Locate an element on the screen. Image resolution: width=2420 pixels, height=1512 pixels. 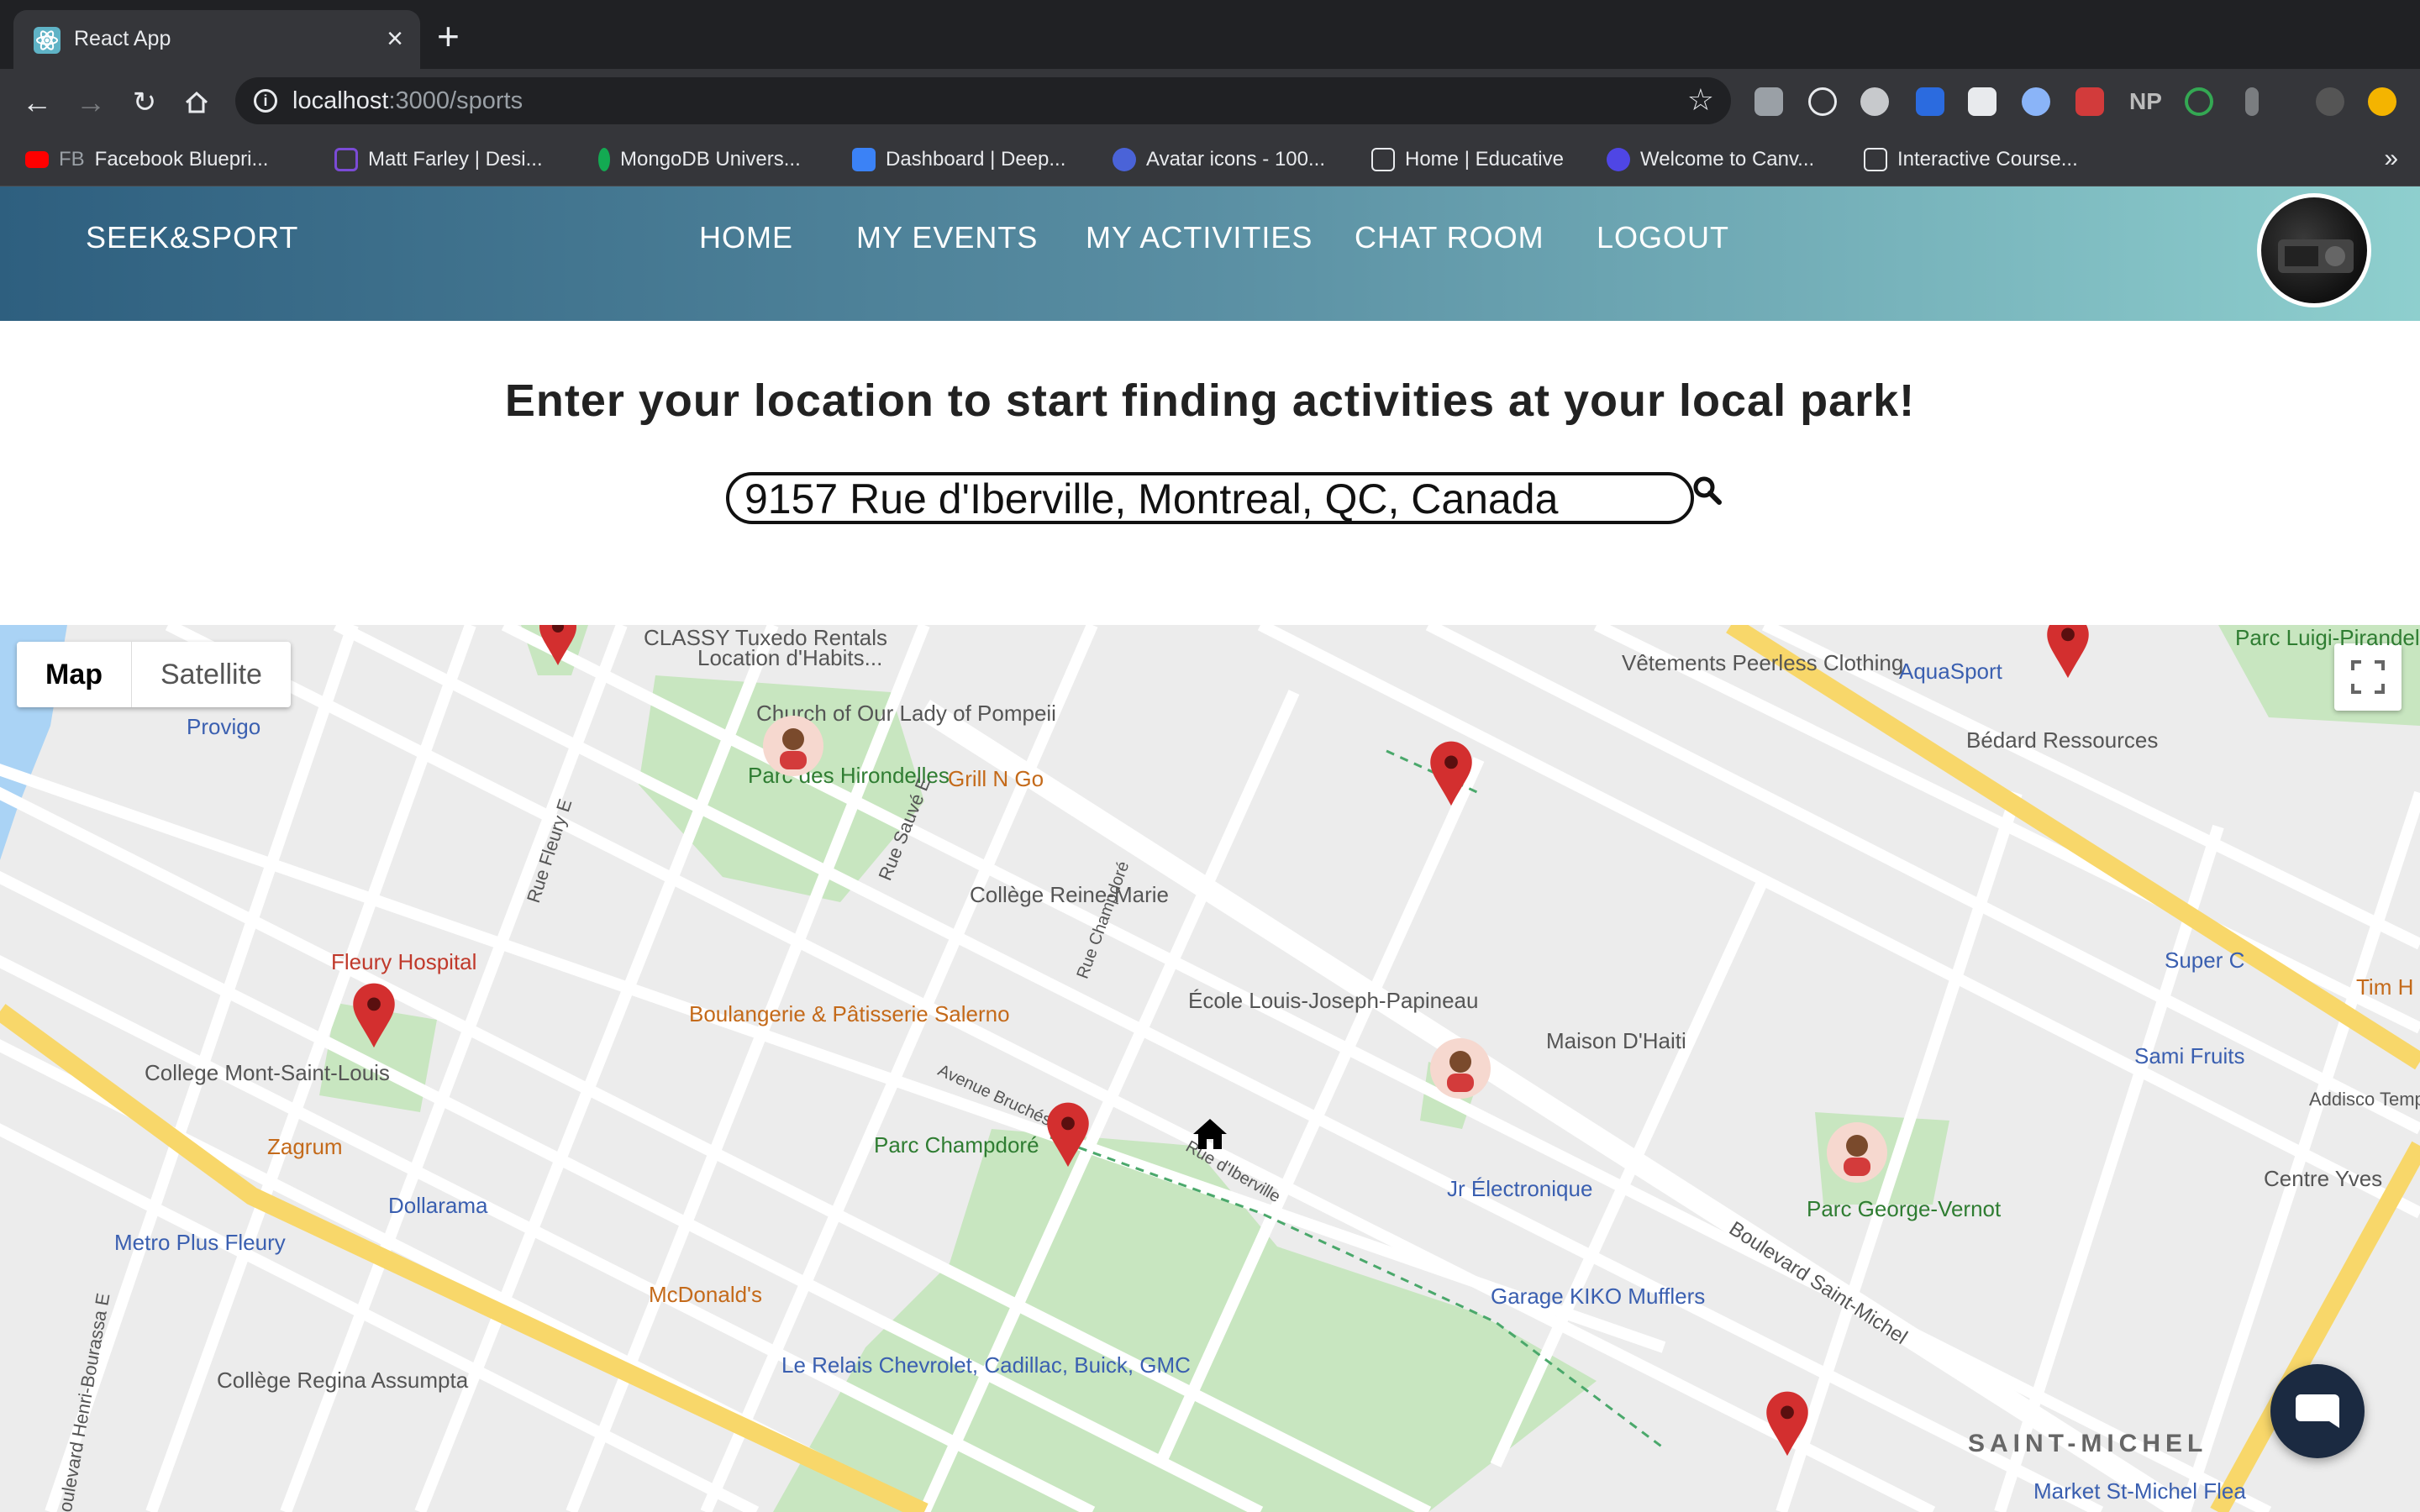
map-label-shop: Market St-Michel Flea is located at coordinates (2140, 1491).